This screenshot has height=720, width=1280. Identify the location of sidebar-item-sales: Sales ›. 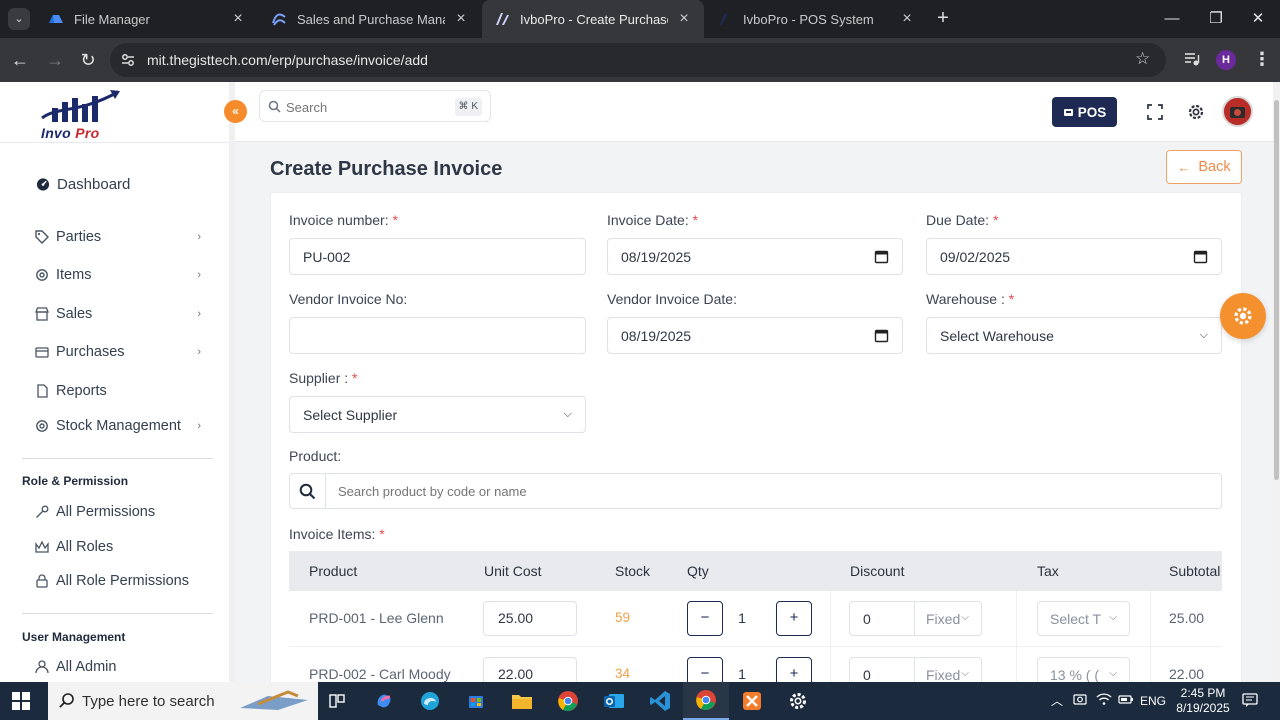
(120, 314).